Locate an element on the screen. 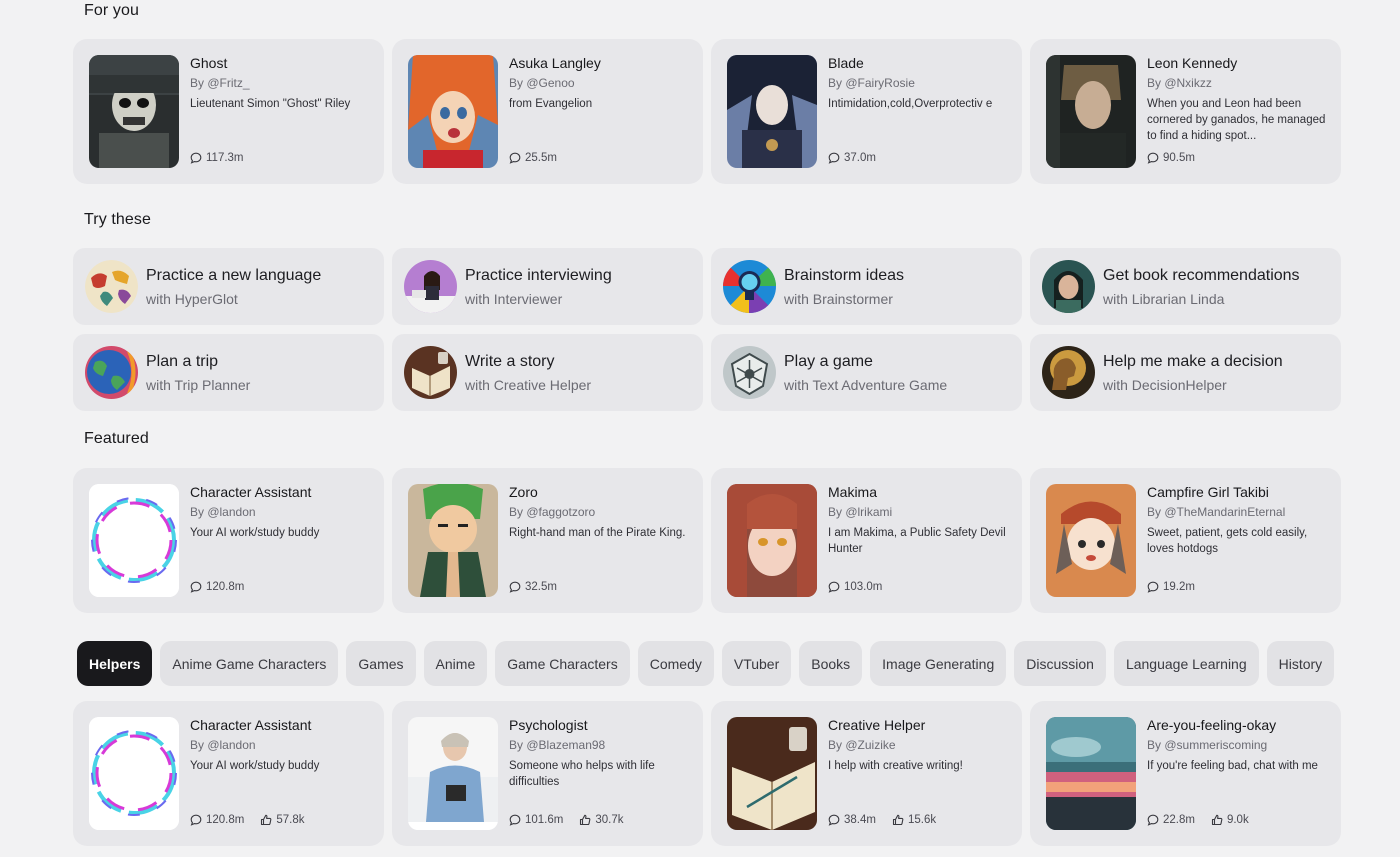  world-map-icon is located at coordinates (111, 286).